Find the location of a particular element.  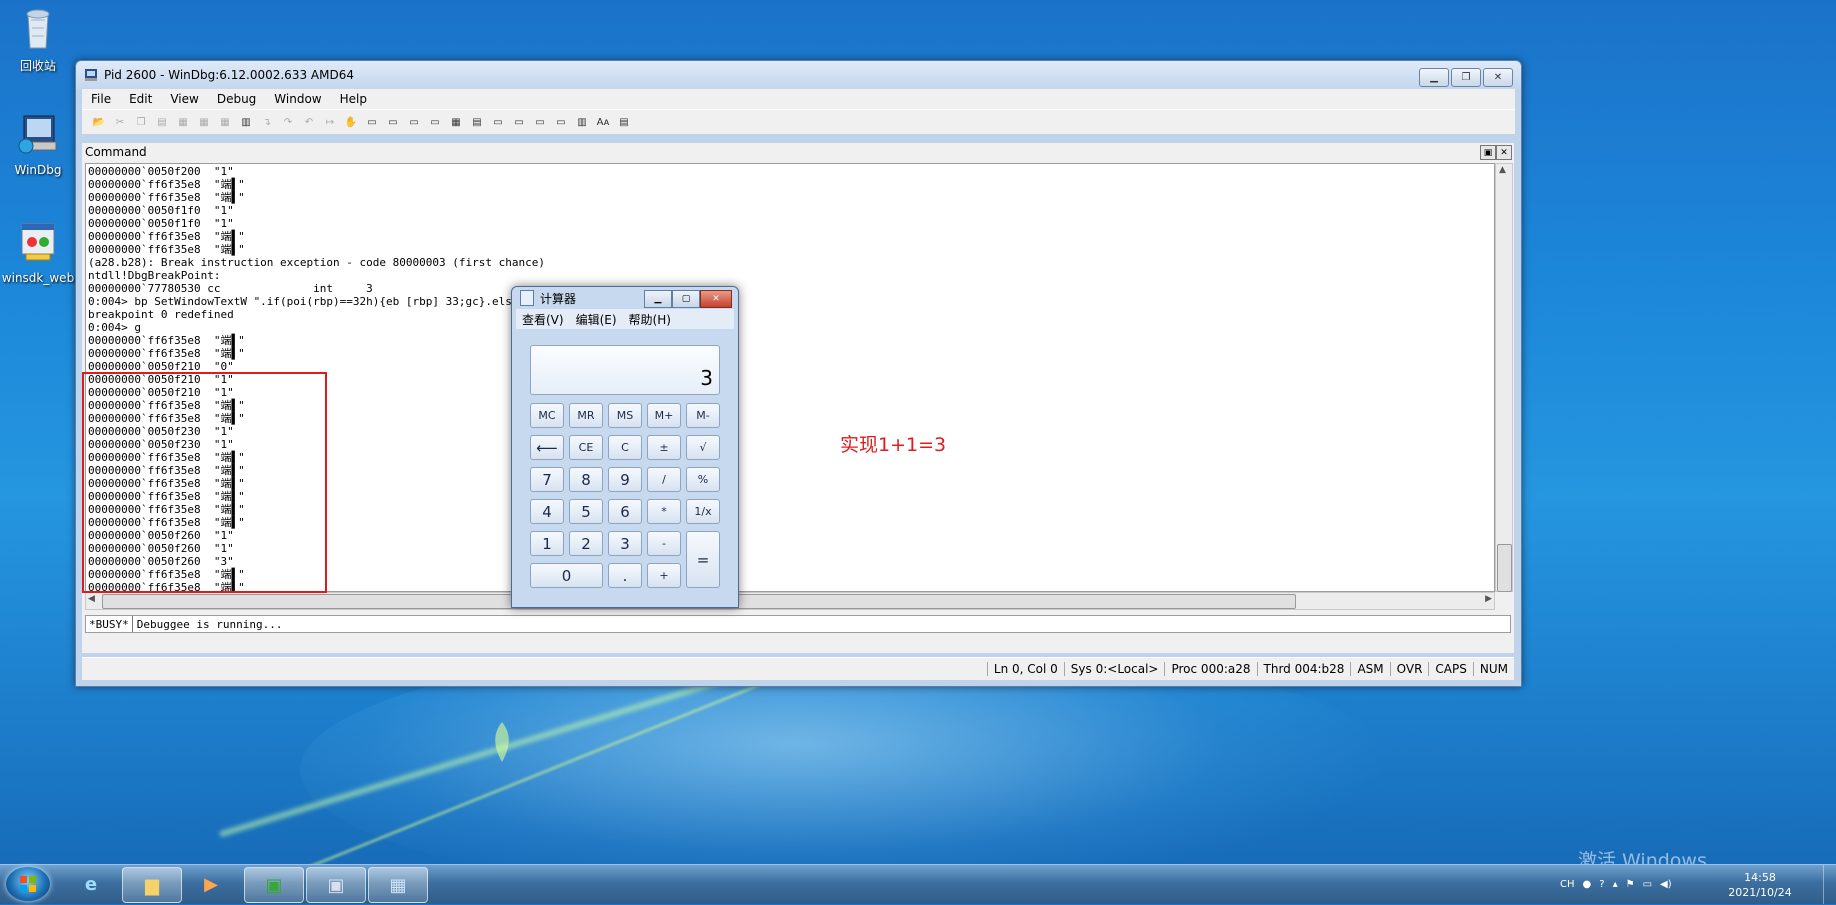

step-into-icon: ↴ is located at coordinates (267, 122).